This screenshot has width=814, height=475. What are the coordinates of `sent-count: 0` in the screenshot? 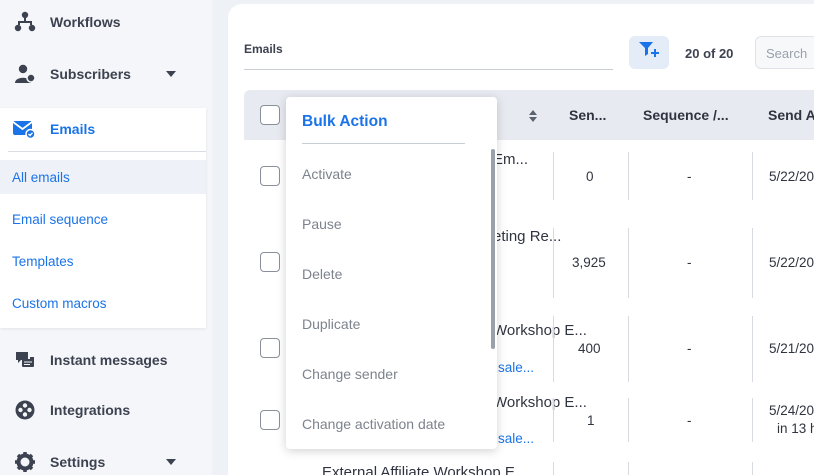 It's located at (590, 176).